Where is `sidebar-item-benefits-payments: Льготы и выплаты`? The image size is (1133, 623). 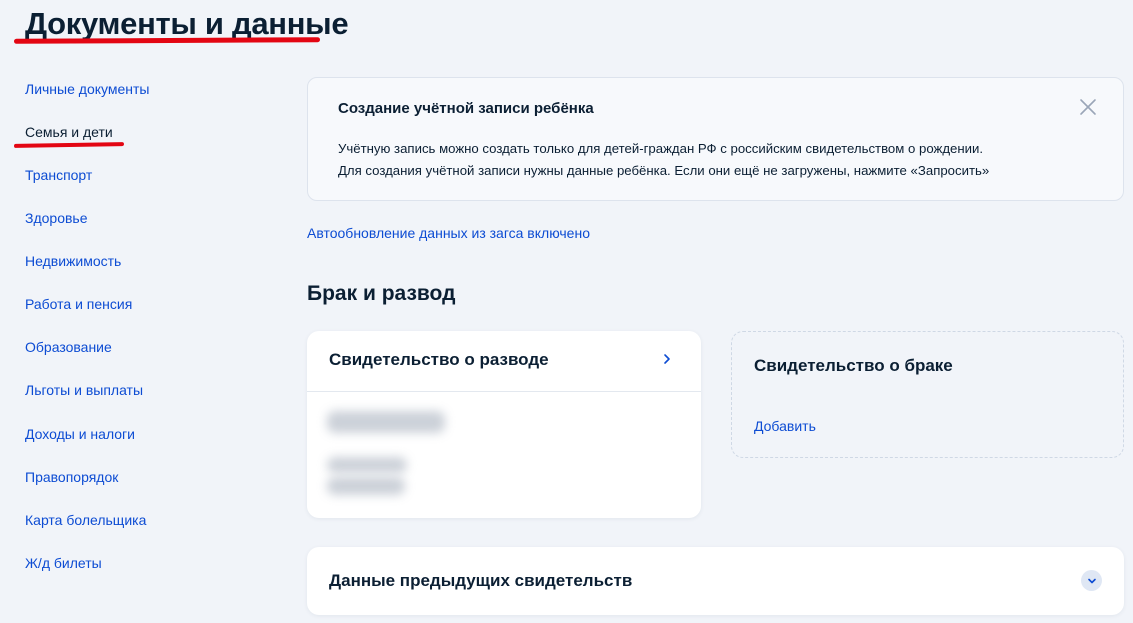 sidebar-item-benefits-payments: Льготы и выплаты is located at coordinates (84, 390).